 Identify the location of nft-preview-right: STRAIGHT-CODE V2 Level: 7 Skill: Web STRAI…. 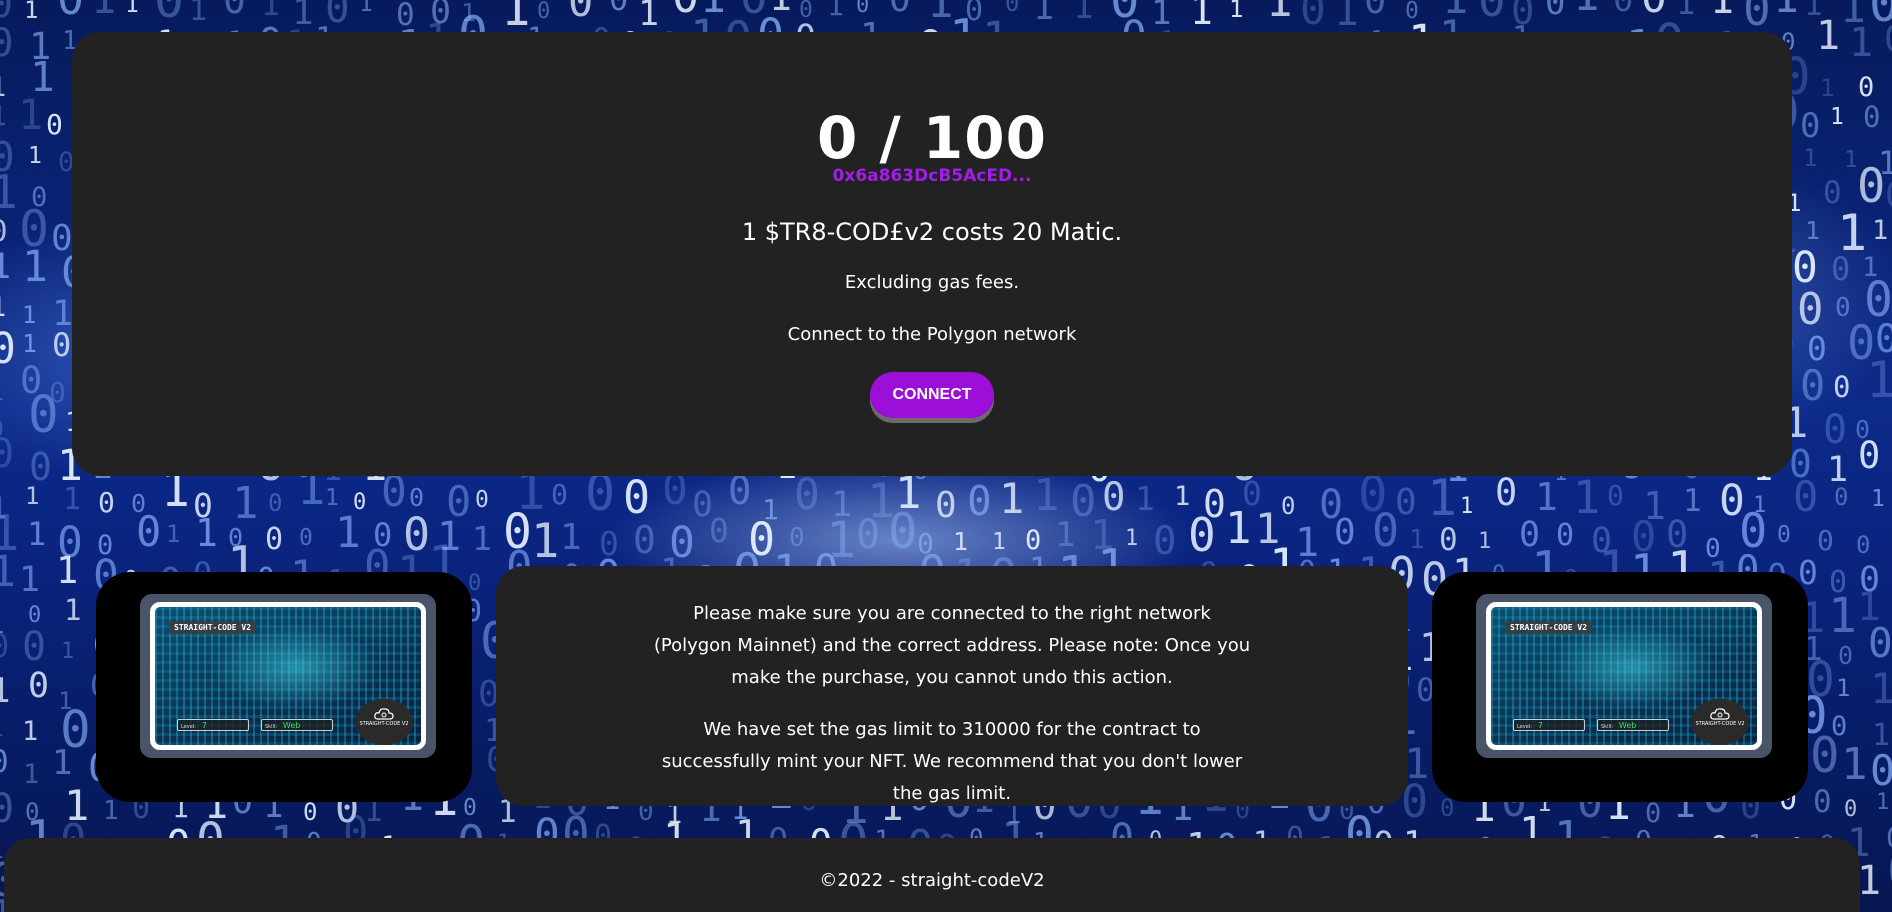
(1620, 687).